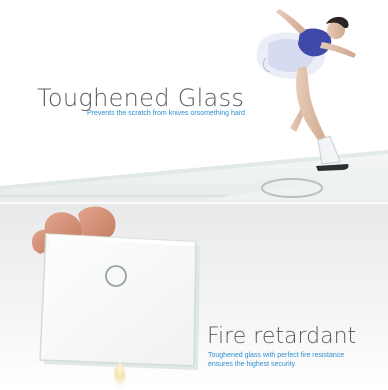  Describe the element at coordinates (119, 301) in the screenshot. I see `glass-switch-plate` at that location.